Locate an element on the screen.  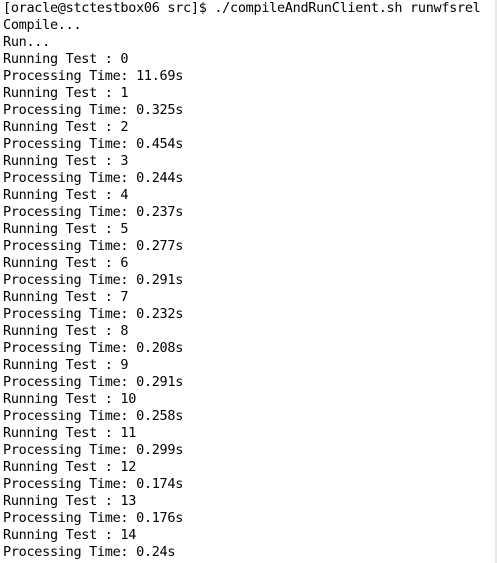
output-line: Running Test : 14 is located at coordinates (70, 535).